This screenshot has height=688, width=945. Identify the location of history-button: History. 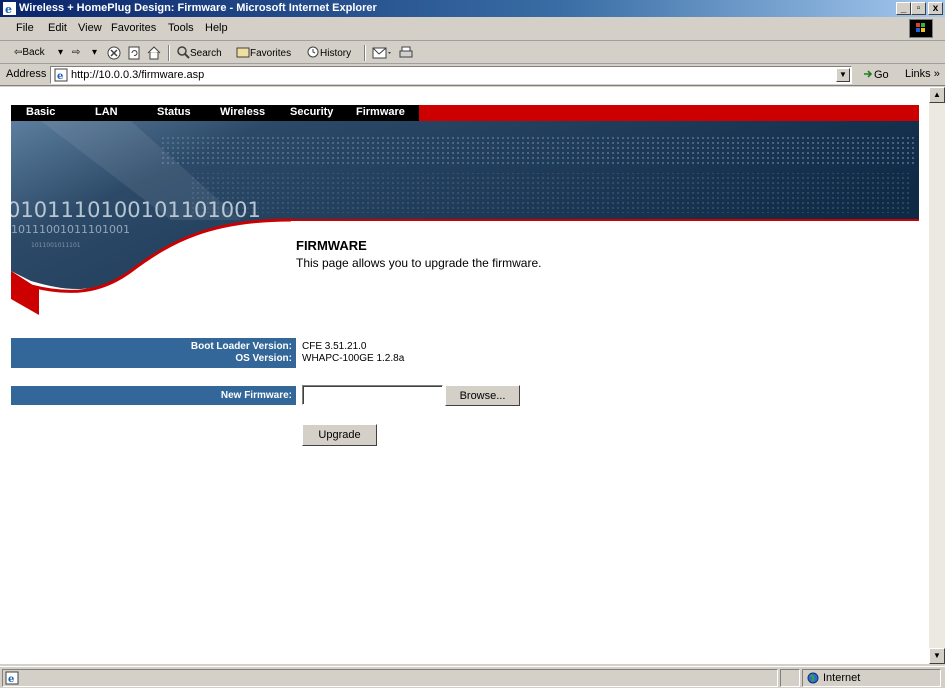
(328, 53).